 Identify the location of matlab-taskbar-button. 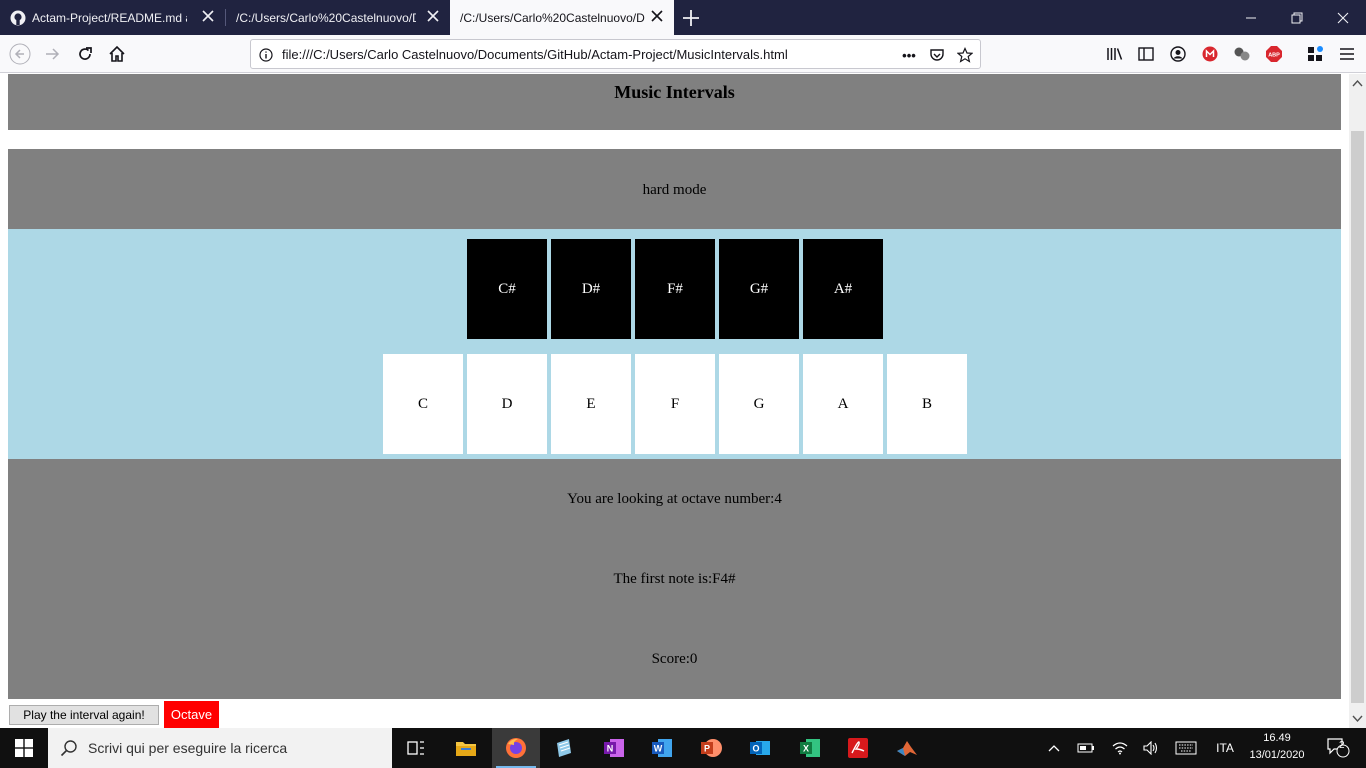
(907, 748).